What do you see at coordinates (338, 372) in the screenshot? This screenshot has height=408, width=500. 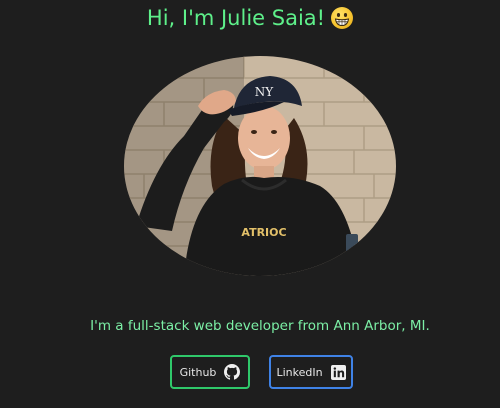 I see `linkedin-icon` at bounding box center [338, 372].